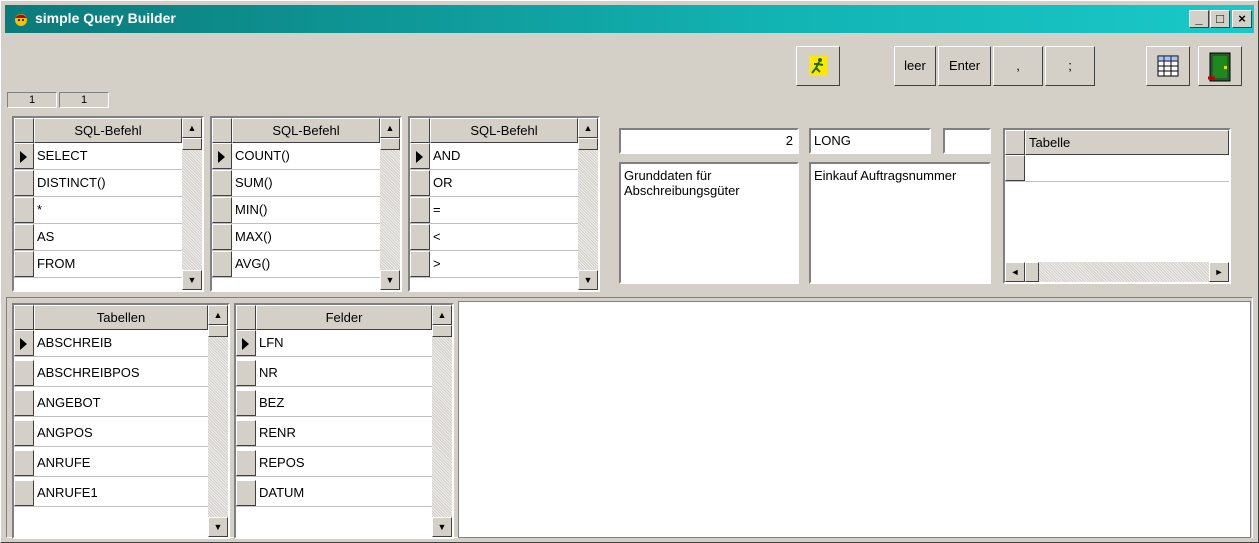  What do you see at coordinates (108, 183) in the screenshot?
I see `list-item: DISTINCT()` at bounding box center [108, 183].